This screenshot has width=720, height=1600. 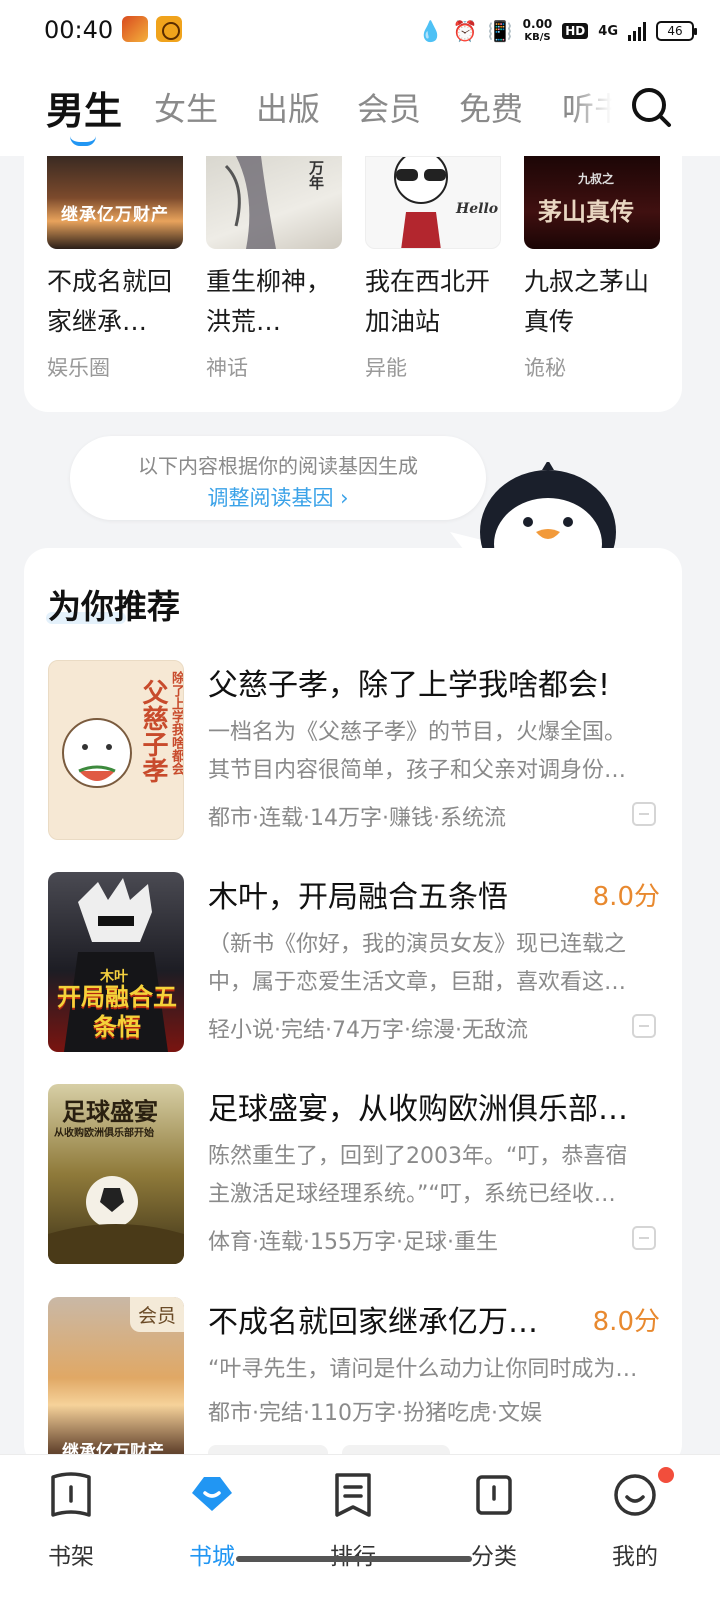 I want to click on cover-title: 足球盛宴, so click(x=110, y=1111).